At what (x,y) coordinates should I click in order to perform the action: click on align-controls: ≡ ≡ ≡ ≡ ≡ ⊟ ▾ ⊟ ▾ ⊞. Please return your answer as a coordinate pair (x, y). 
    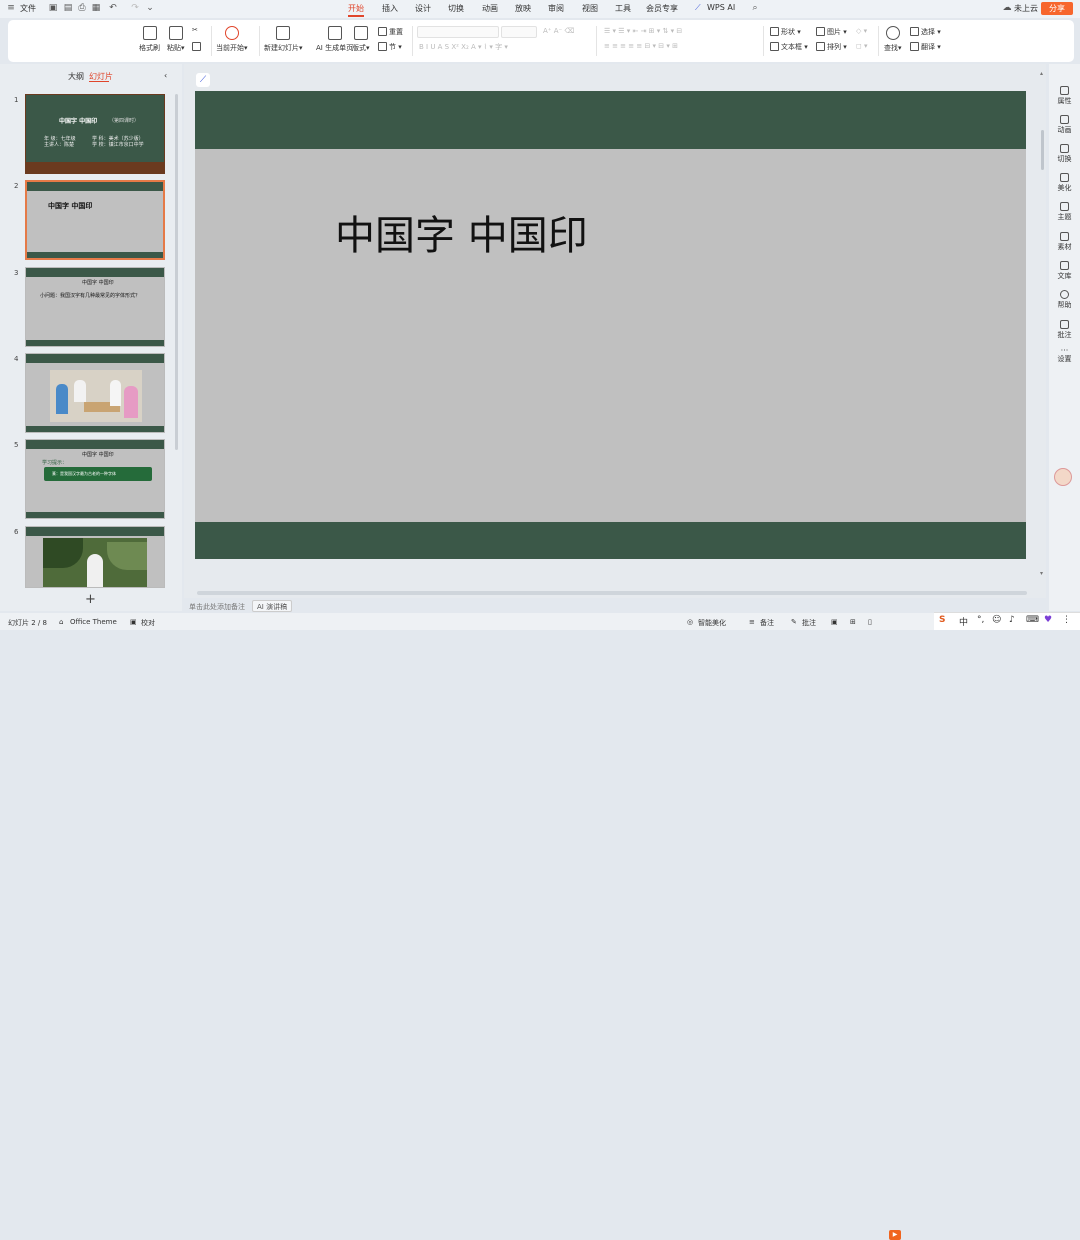
    Looking at the image, I should click on (641, 46).